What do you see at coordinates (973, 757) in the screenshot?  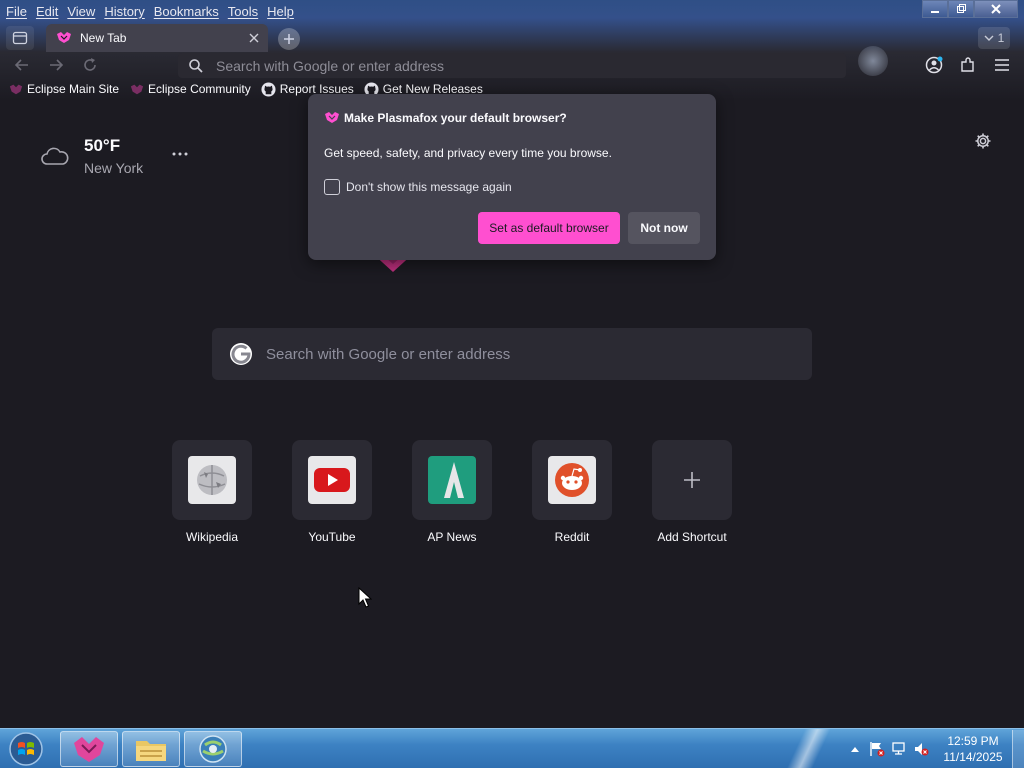 I see `clock-date: 11/14/2025` at bounding box center [973, 757].